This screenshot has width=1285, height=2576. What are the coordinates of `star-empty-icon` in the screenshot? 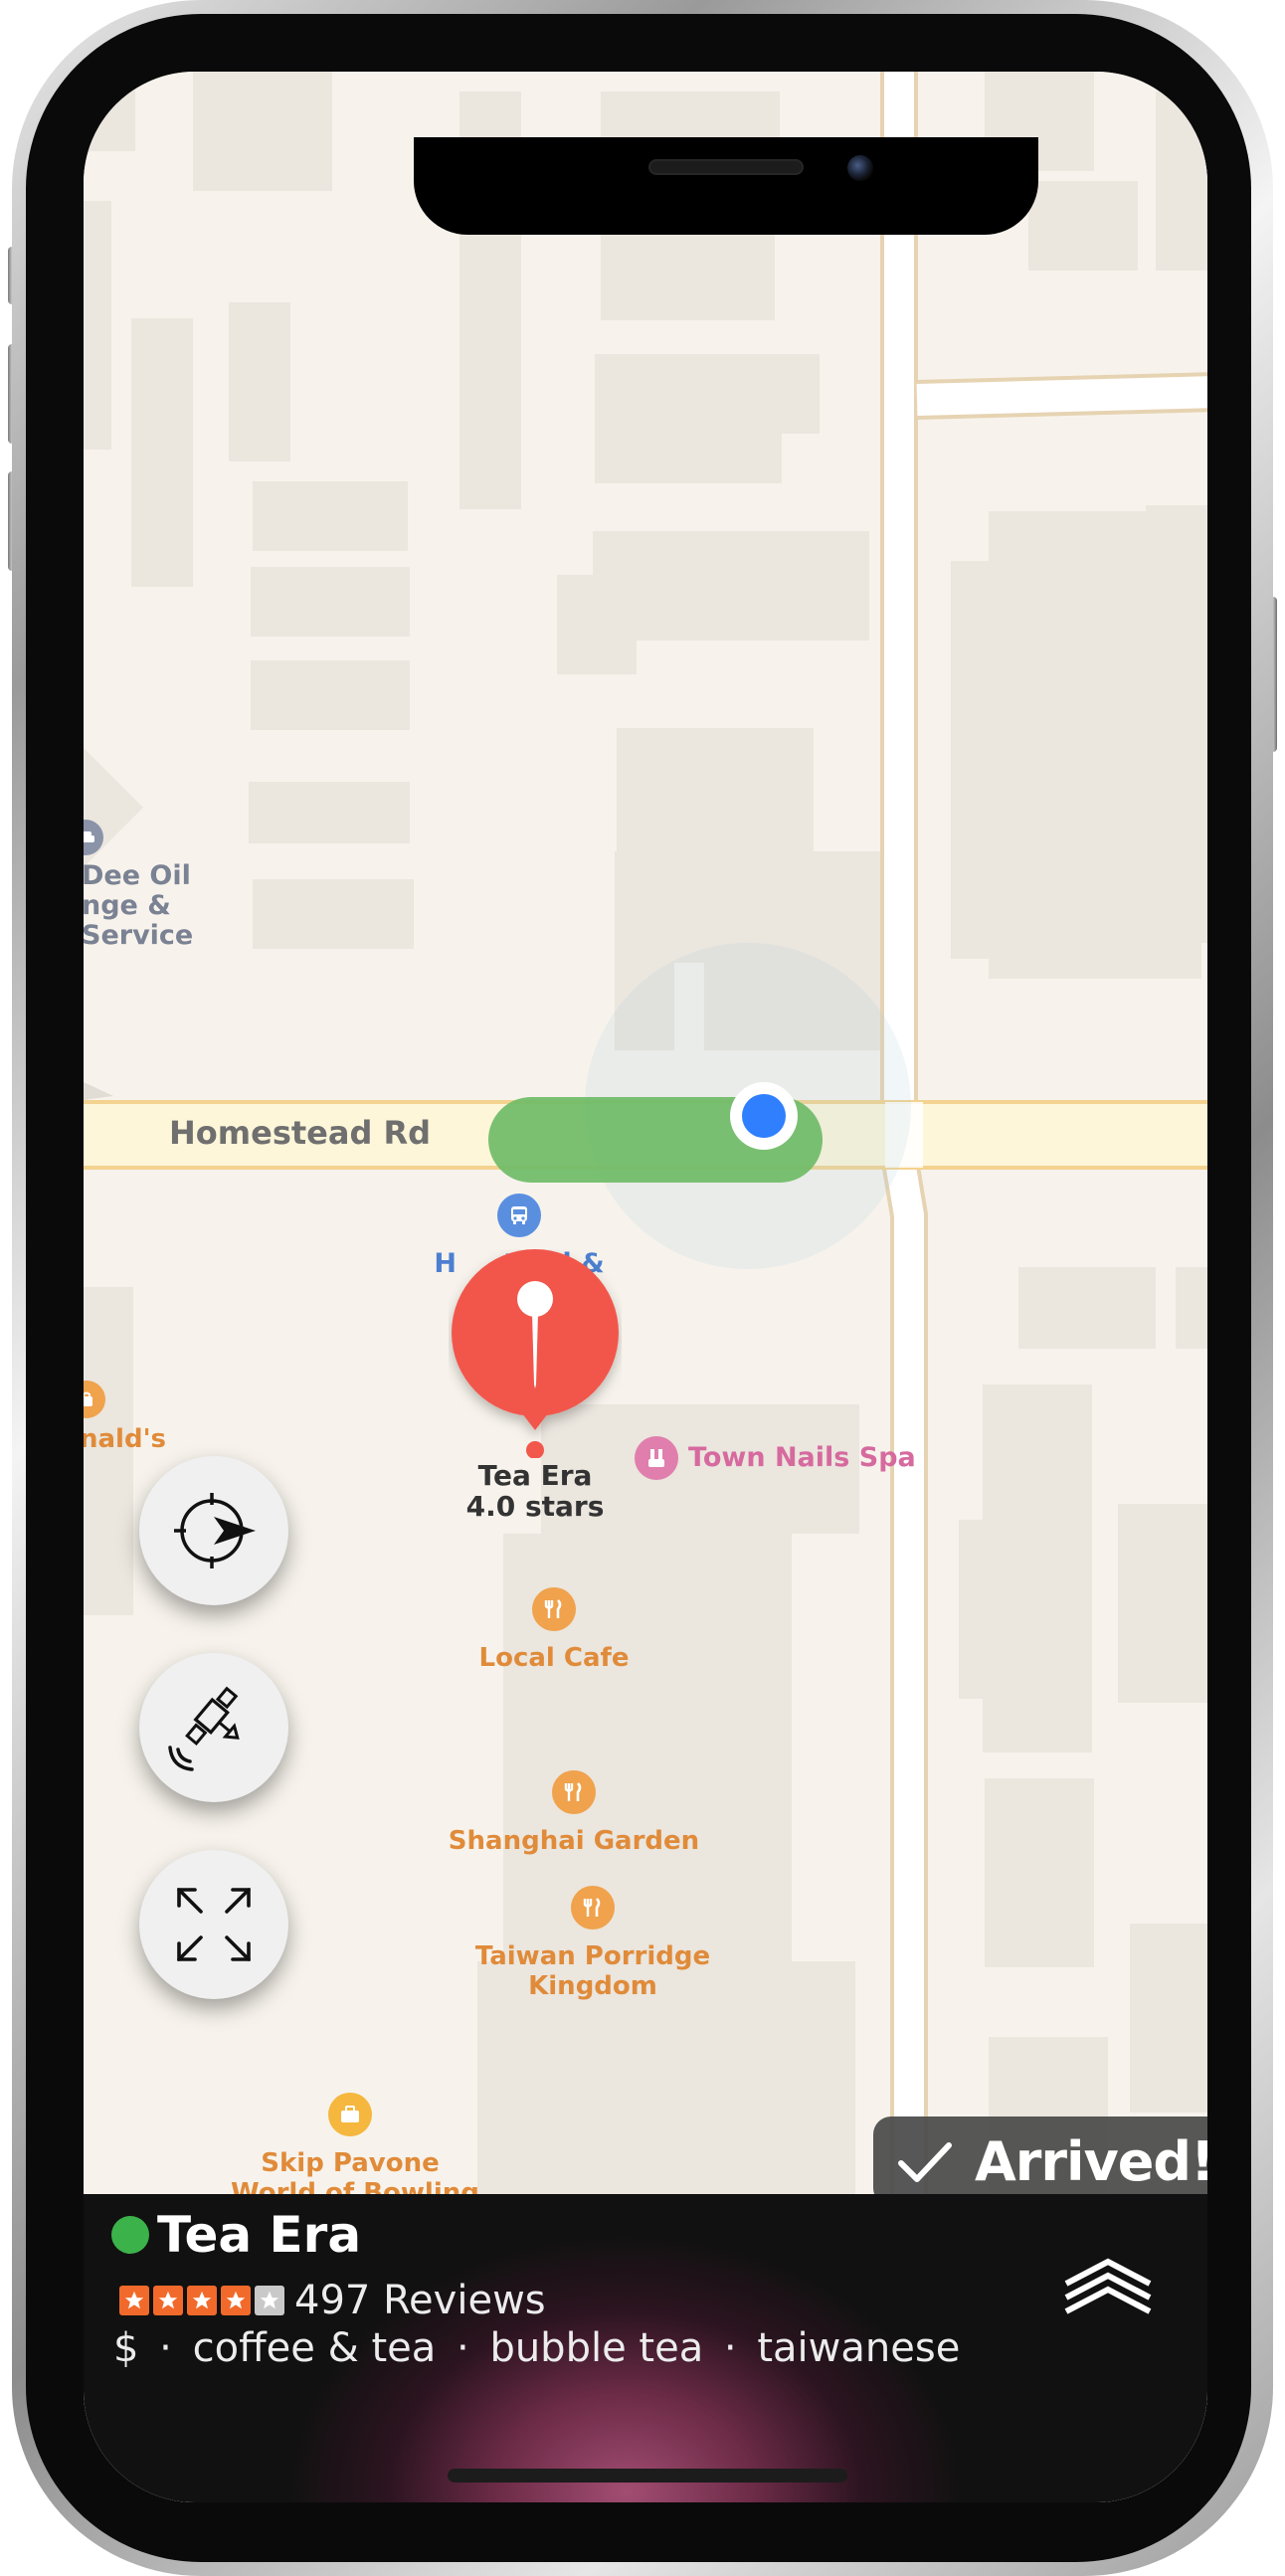 It's located at (269, 2300).